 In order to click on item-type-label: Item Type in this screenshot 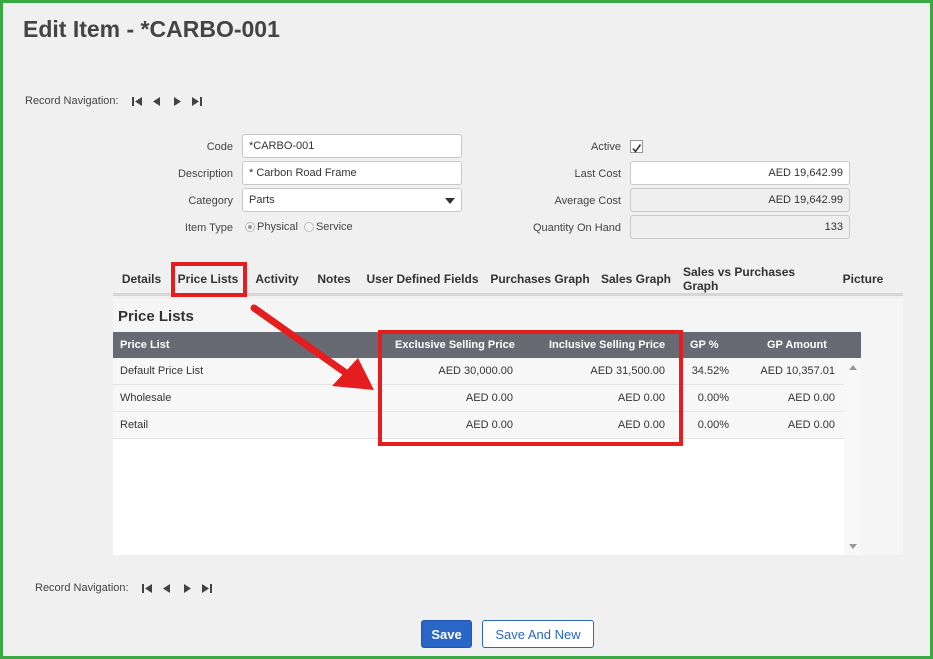, I will do `click(208, 228)`.